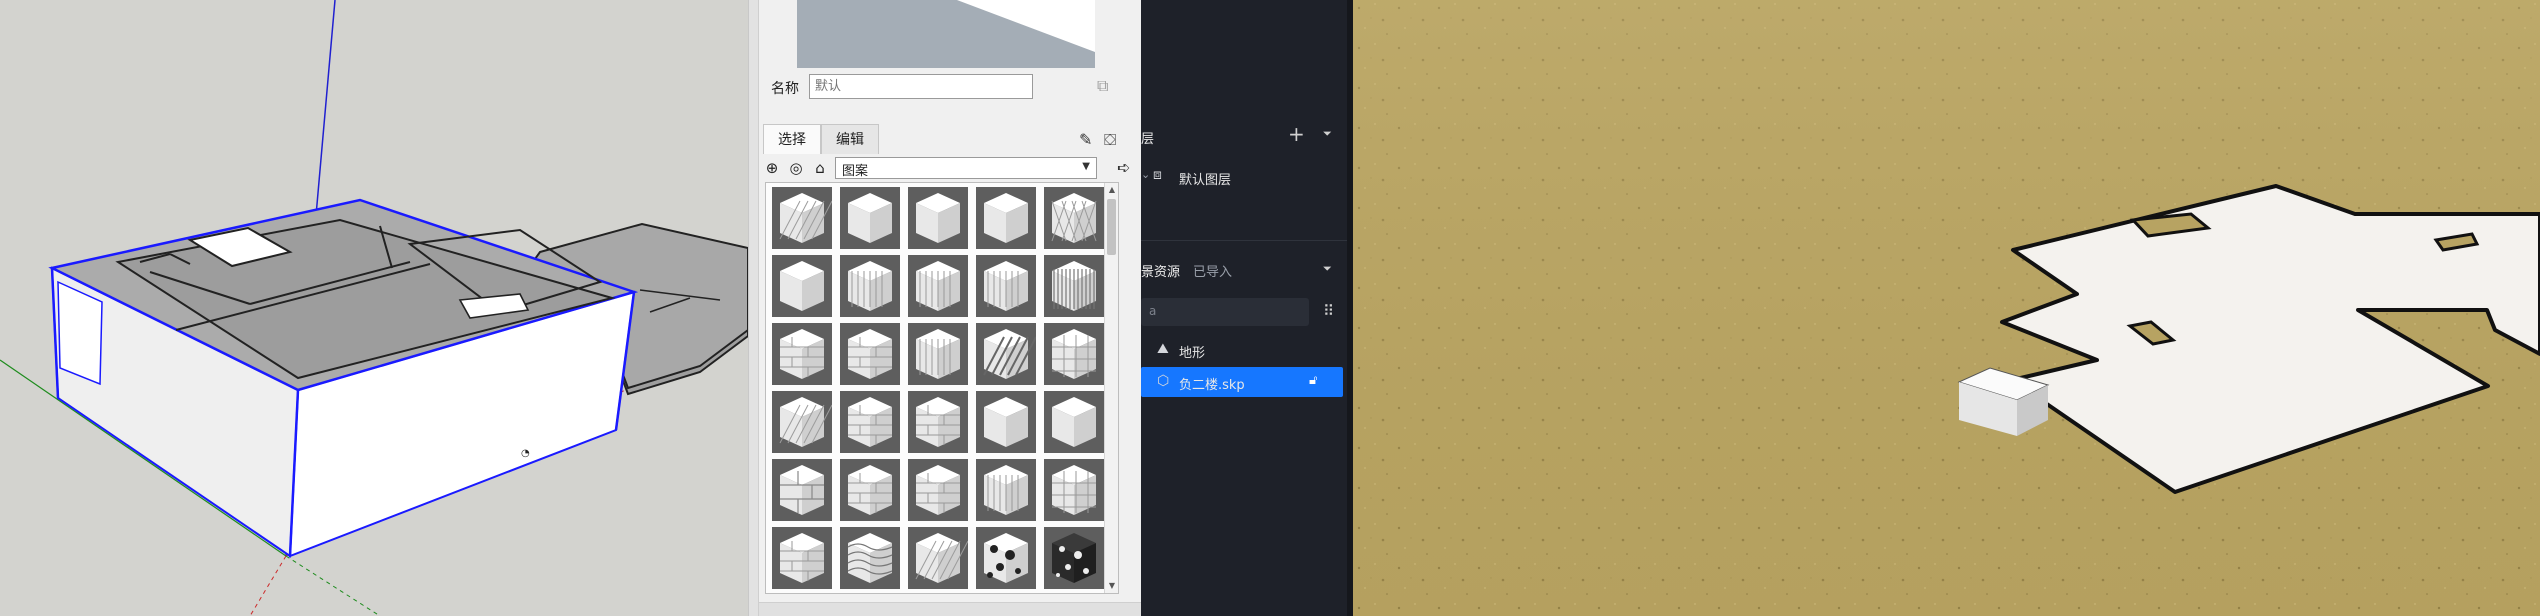 Image resolution: width=2540 pixels, height=616 pixels. What do you see at coordinates (820, 168) in the screenshot?
I see `home-icon: ⌂` at bounding box center [820, 168].